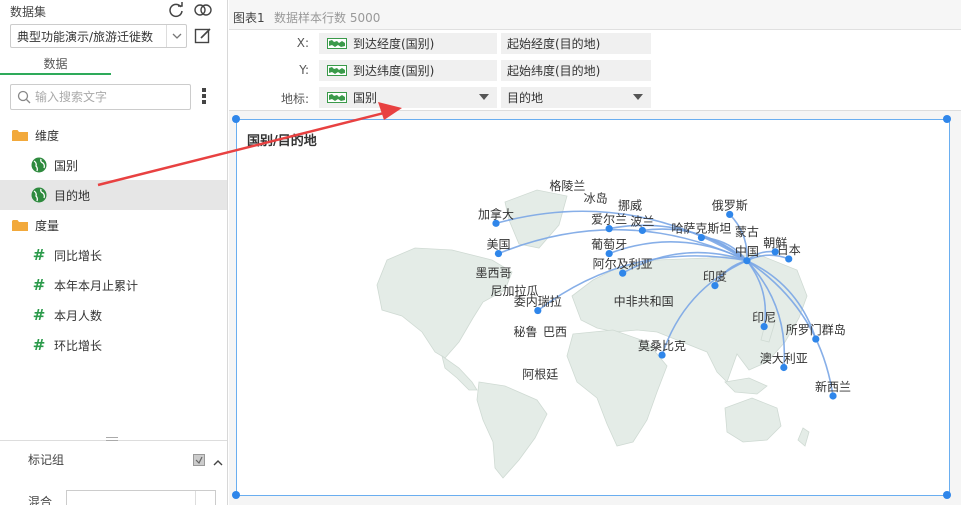 This screenshot has width=961, height=505. What do you see at coordinates (98, 36) in the screenshot?
I see `dataset-select: 典型功能演示/旅游迁徙数` at bounding box center [98, 36].